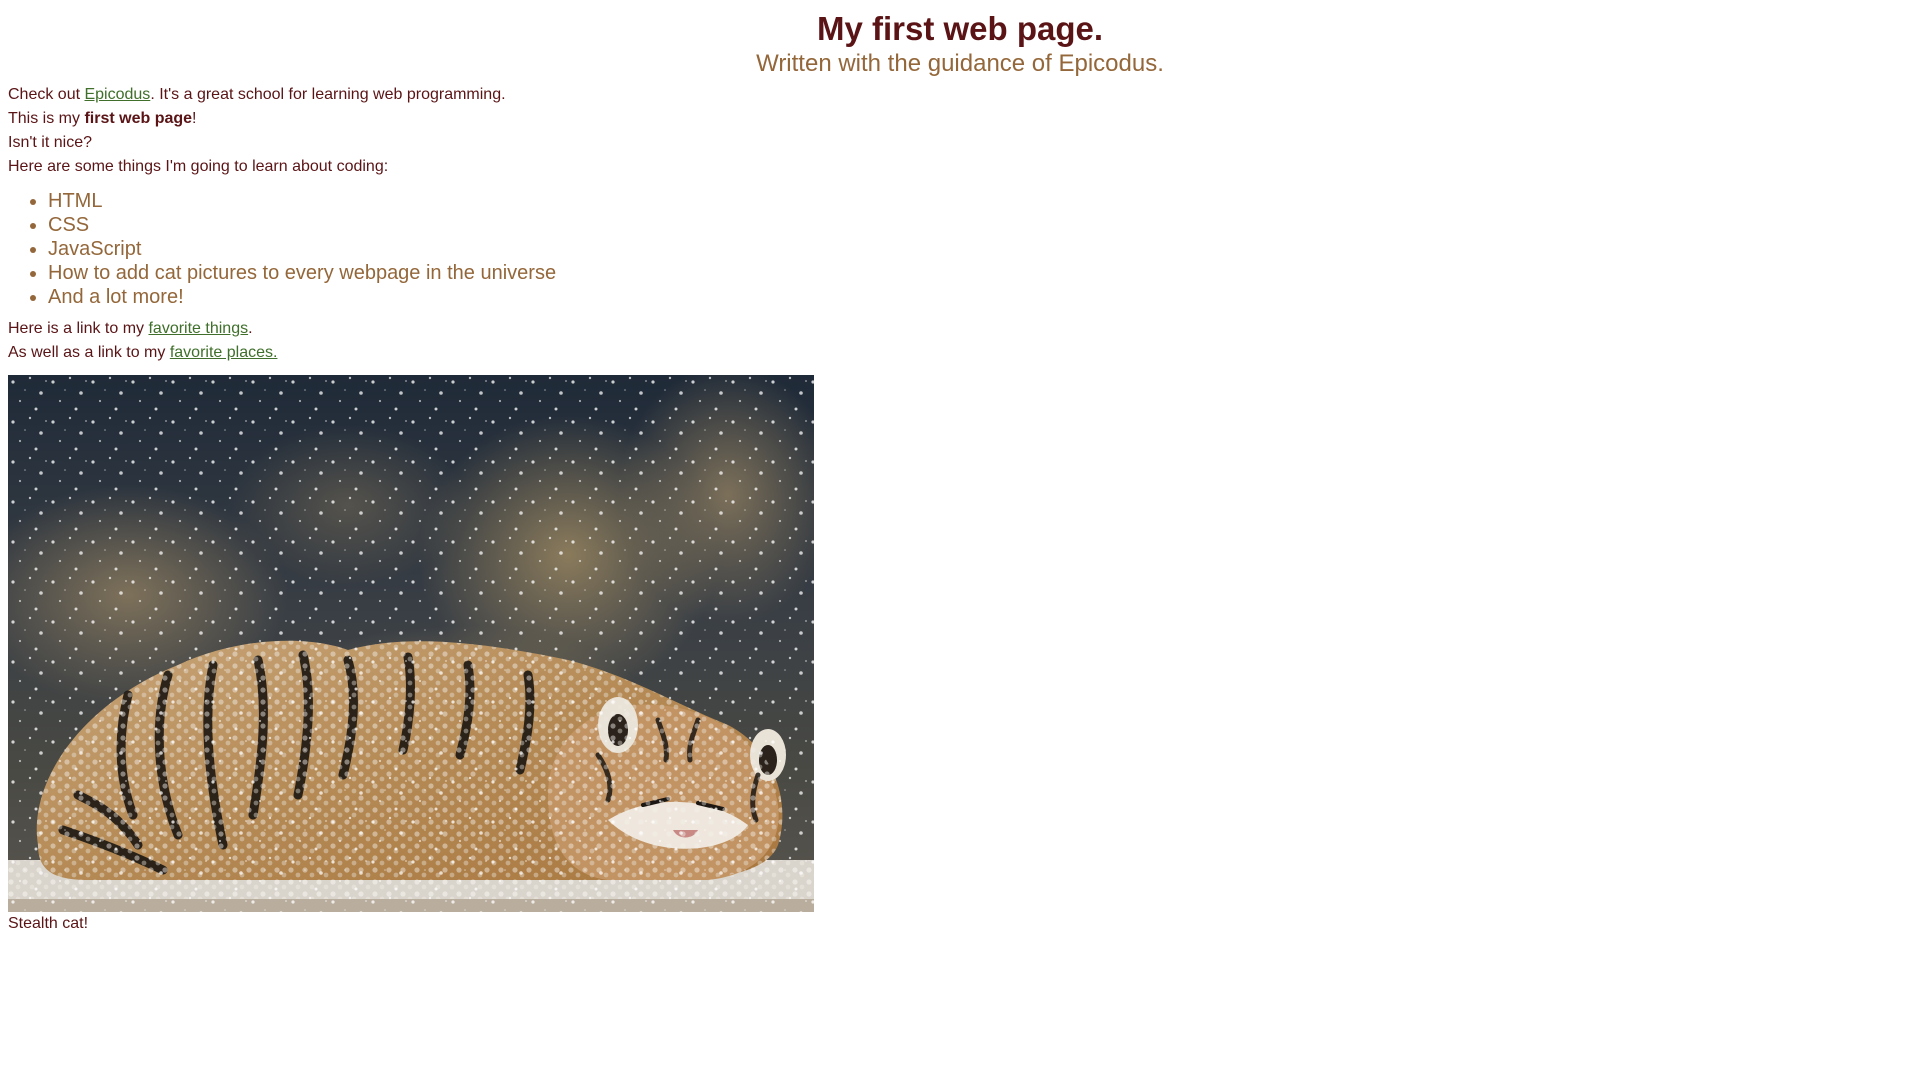 Image resolution: width=1920 pixels, height=1080 pixels. Describe the element at coordinates (46, 118) in the screenshot. I see `line2-prefix: This is my` at that location.